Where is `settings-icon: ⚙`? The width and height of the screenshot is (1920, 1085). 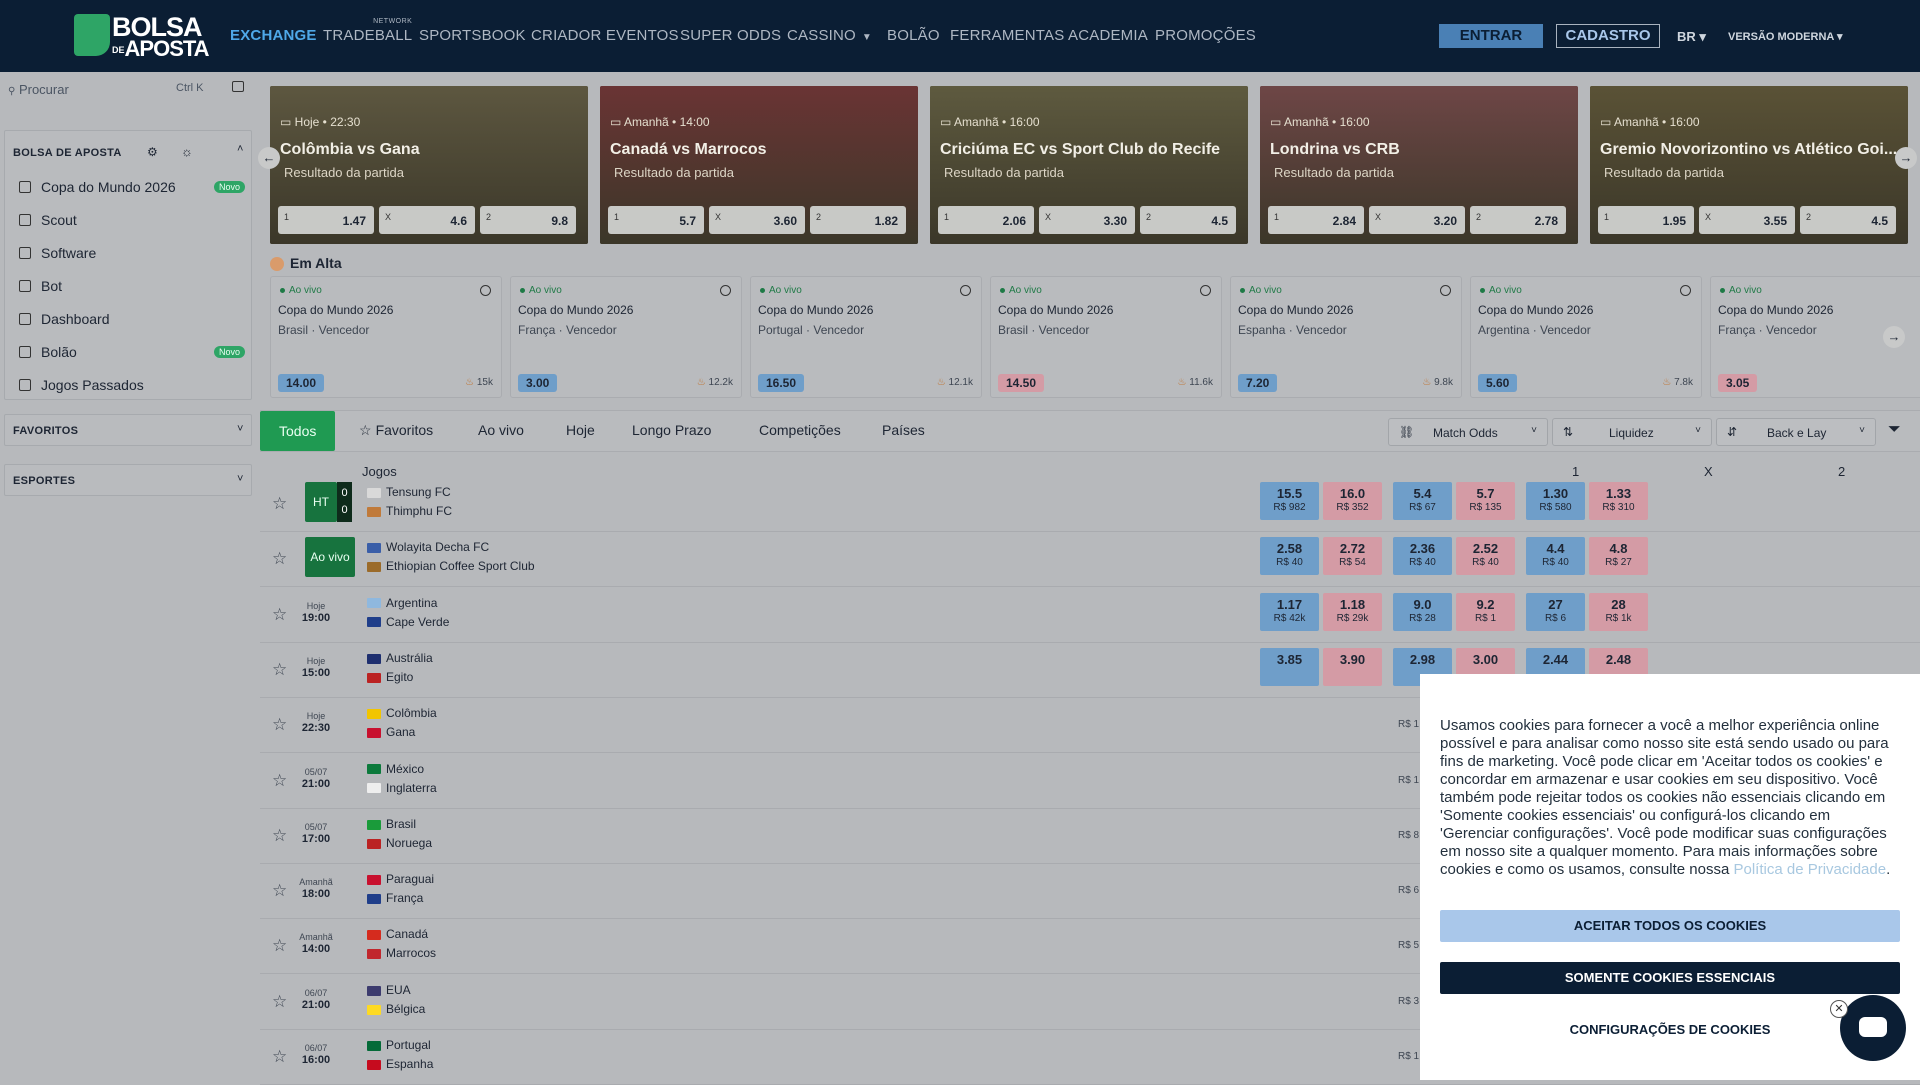 settings-icon: ⚙ is located at coordinates (152, 152).